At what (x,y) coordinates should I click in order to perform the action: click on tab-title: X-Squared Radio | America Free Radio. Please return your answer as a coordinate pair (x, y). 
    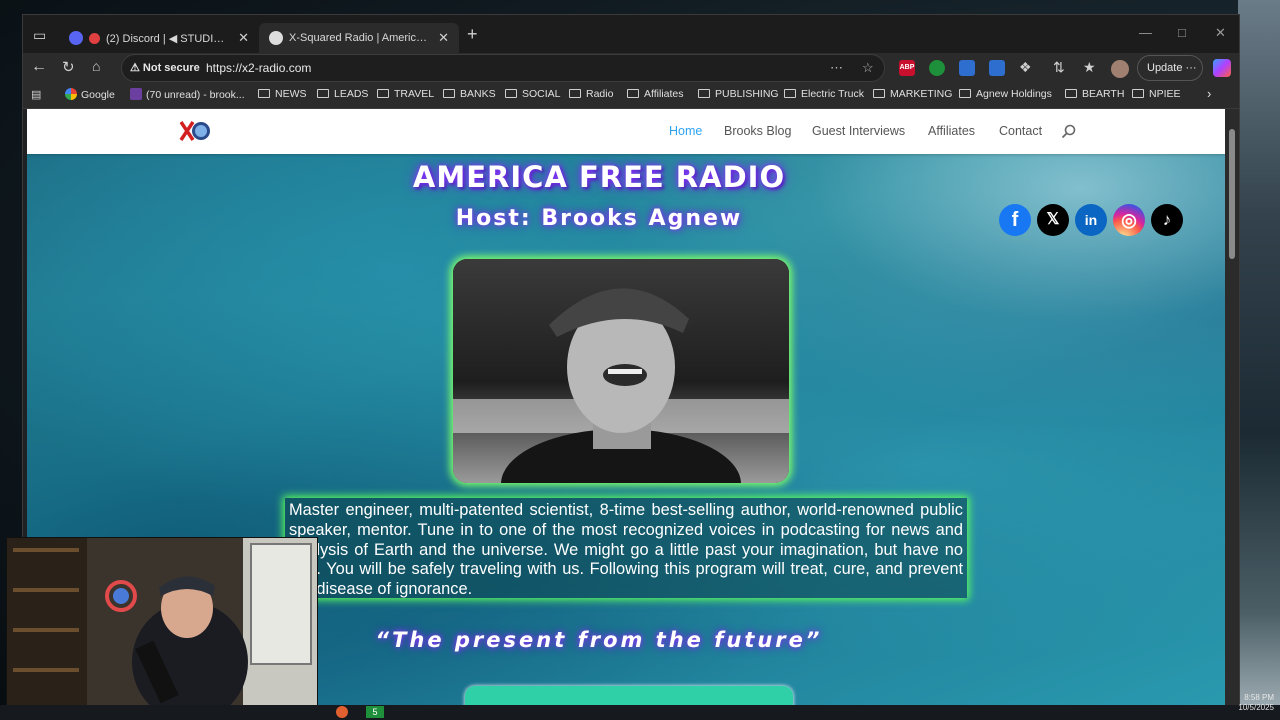
    Looking at the image, I should click on (360, 38).